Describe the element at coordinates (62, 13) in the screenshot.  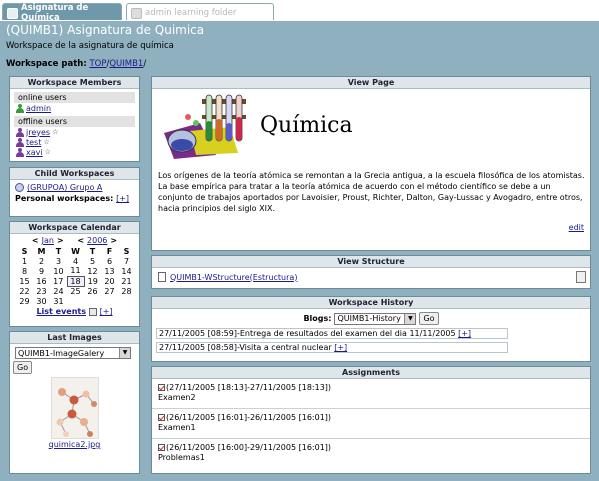
I see `tab-asignatura-quimica: Asignatura de Química` at that location.